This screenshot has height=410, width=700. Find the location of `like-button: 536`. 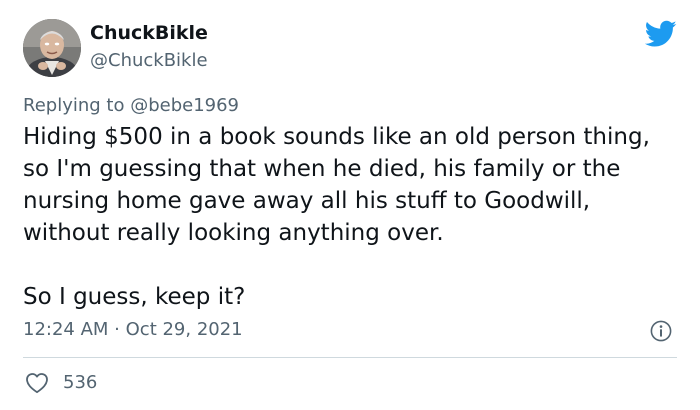

like-button: 536 is located at coordinates (61, 383).